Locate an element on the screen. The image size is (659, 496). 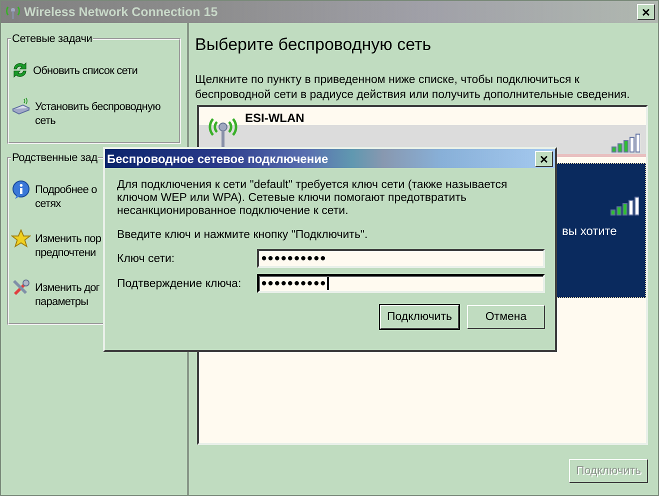
dialog-prompt: Введите ключ и нажмите кнопку "Подключить". is located at coordinates (243, 235).